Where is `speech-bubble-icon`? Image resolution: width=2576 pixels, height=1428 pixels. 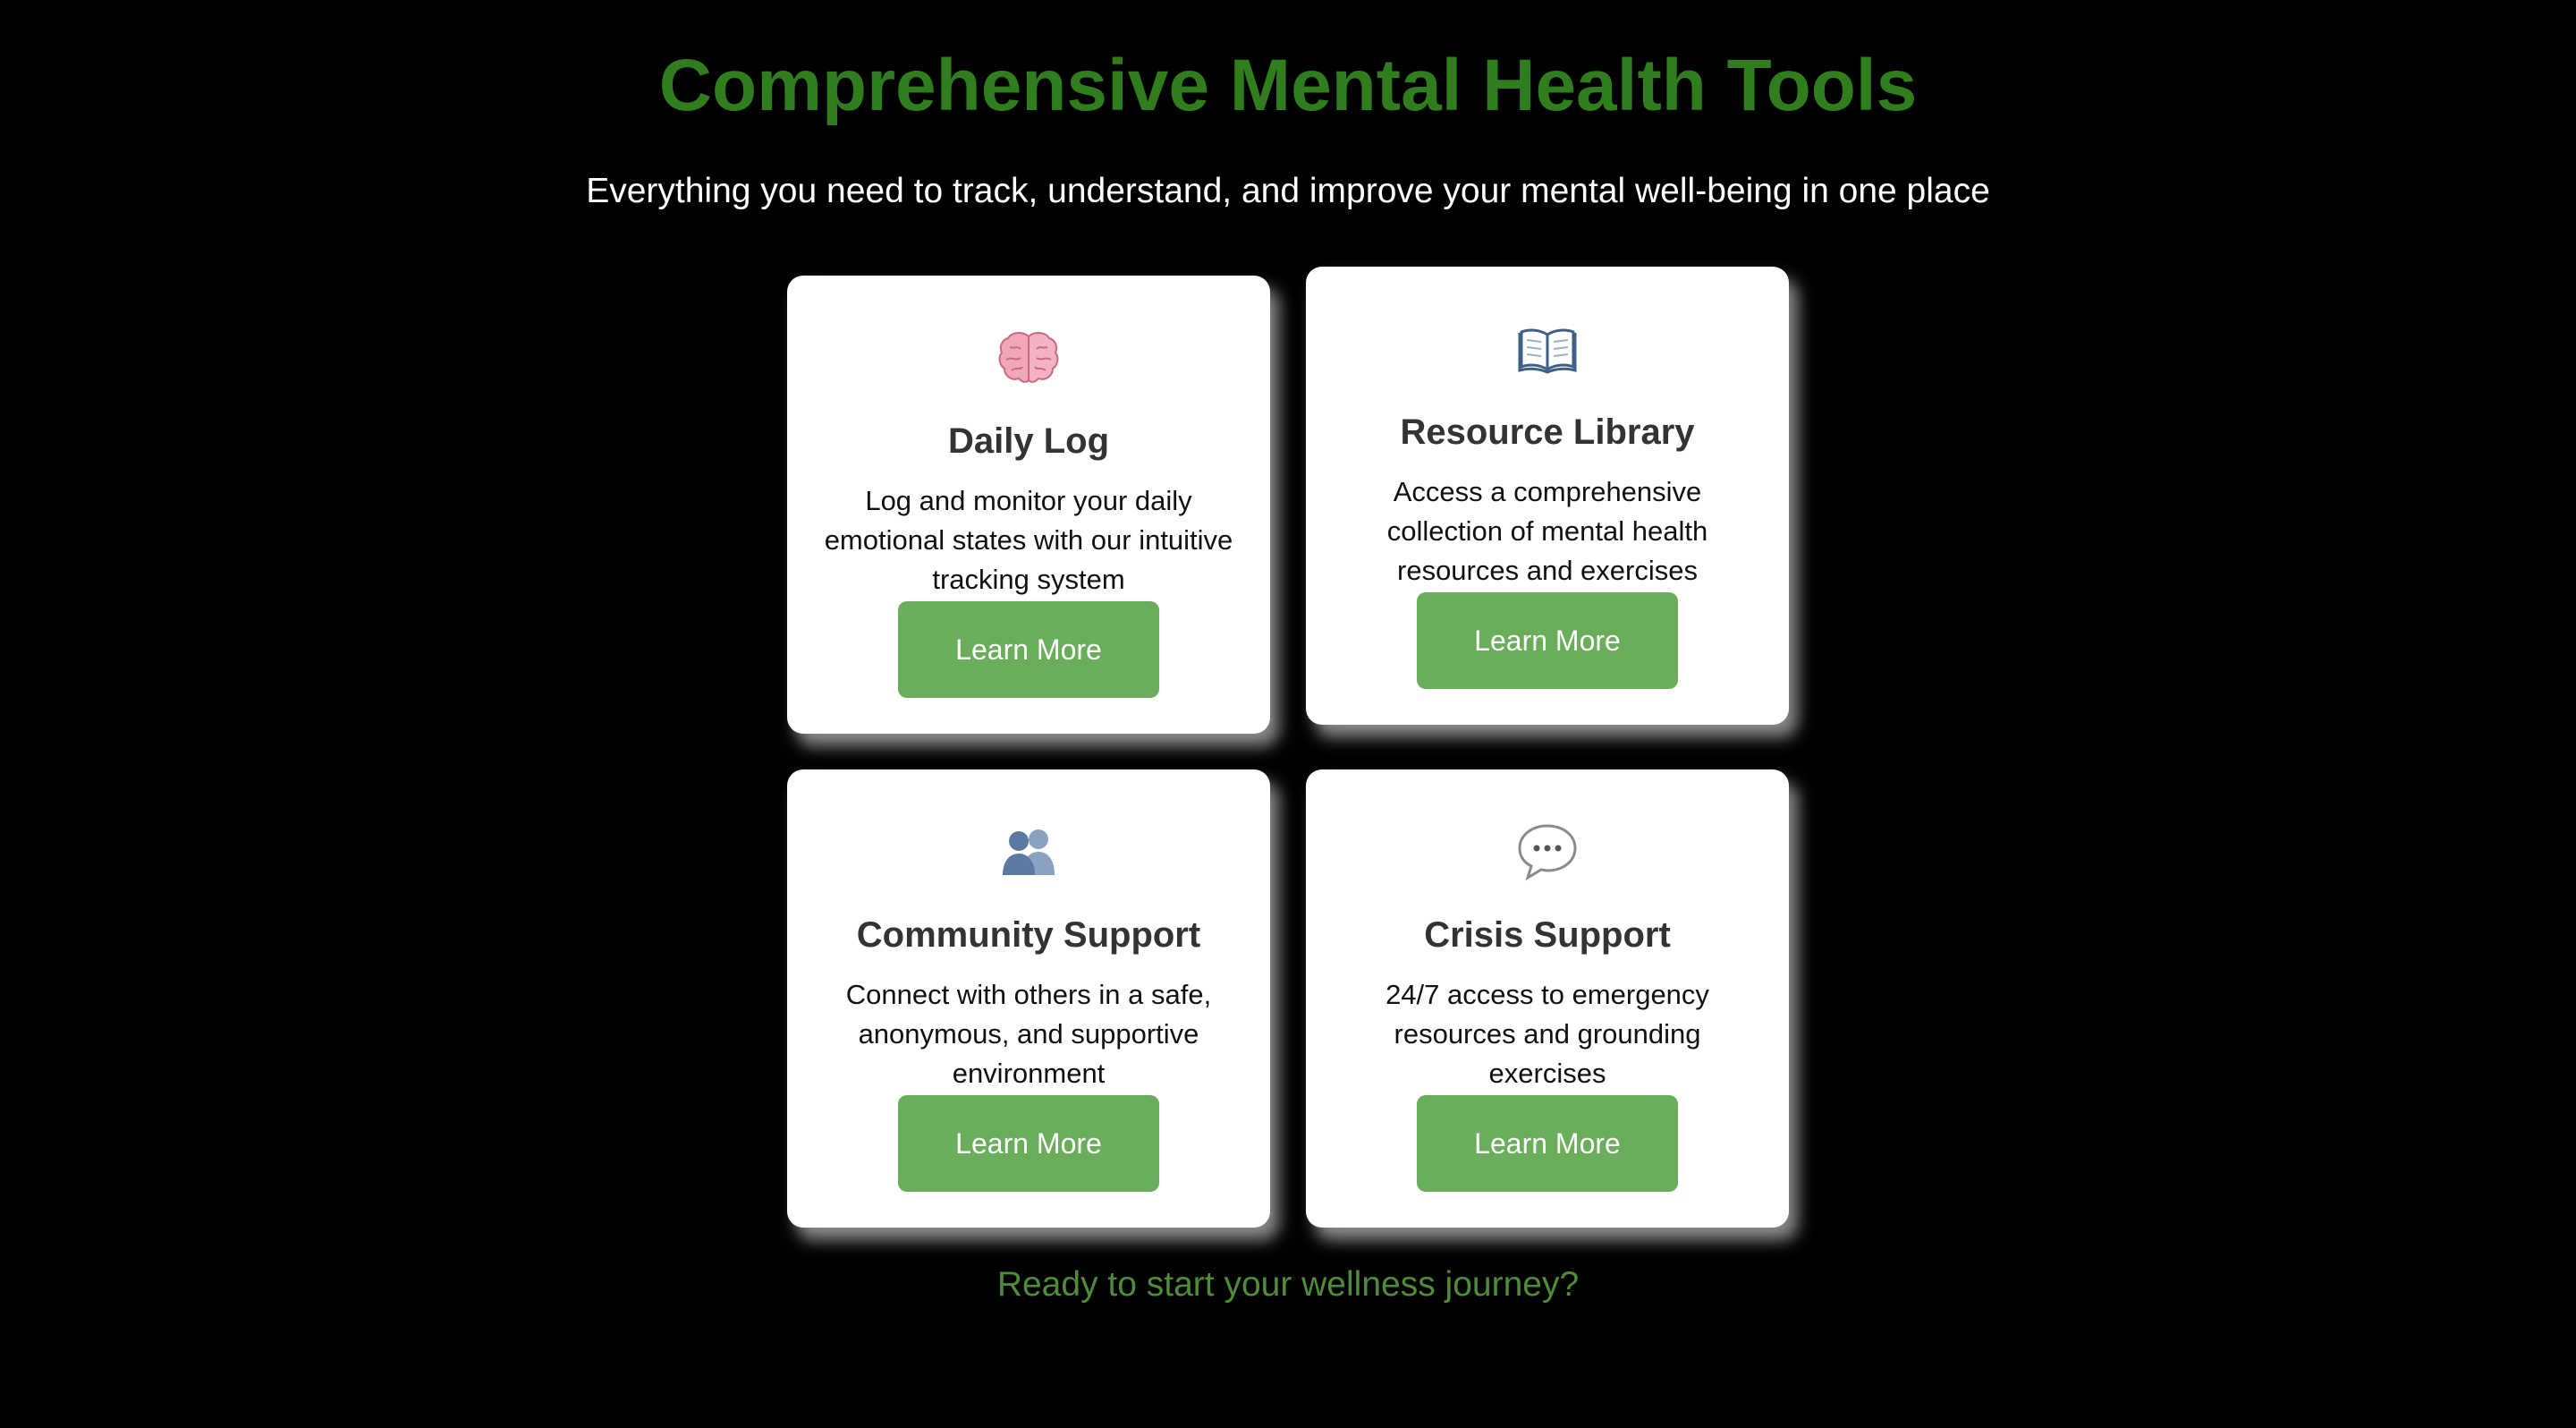
speech-bubble-icon is located at coordinates (1547, 852).